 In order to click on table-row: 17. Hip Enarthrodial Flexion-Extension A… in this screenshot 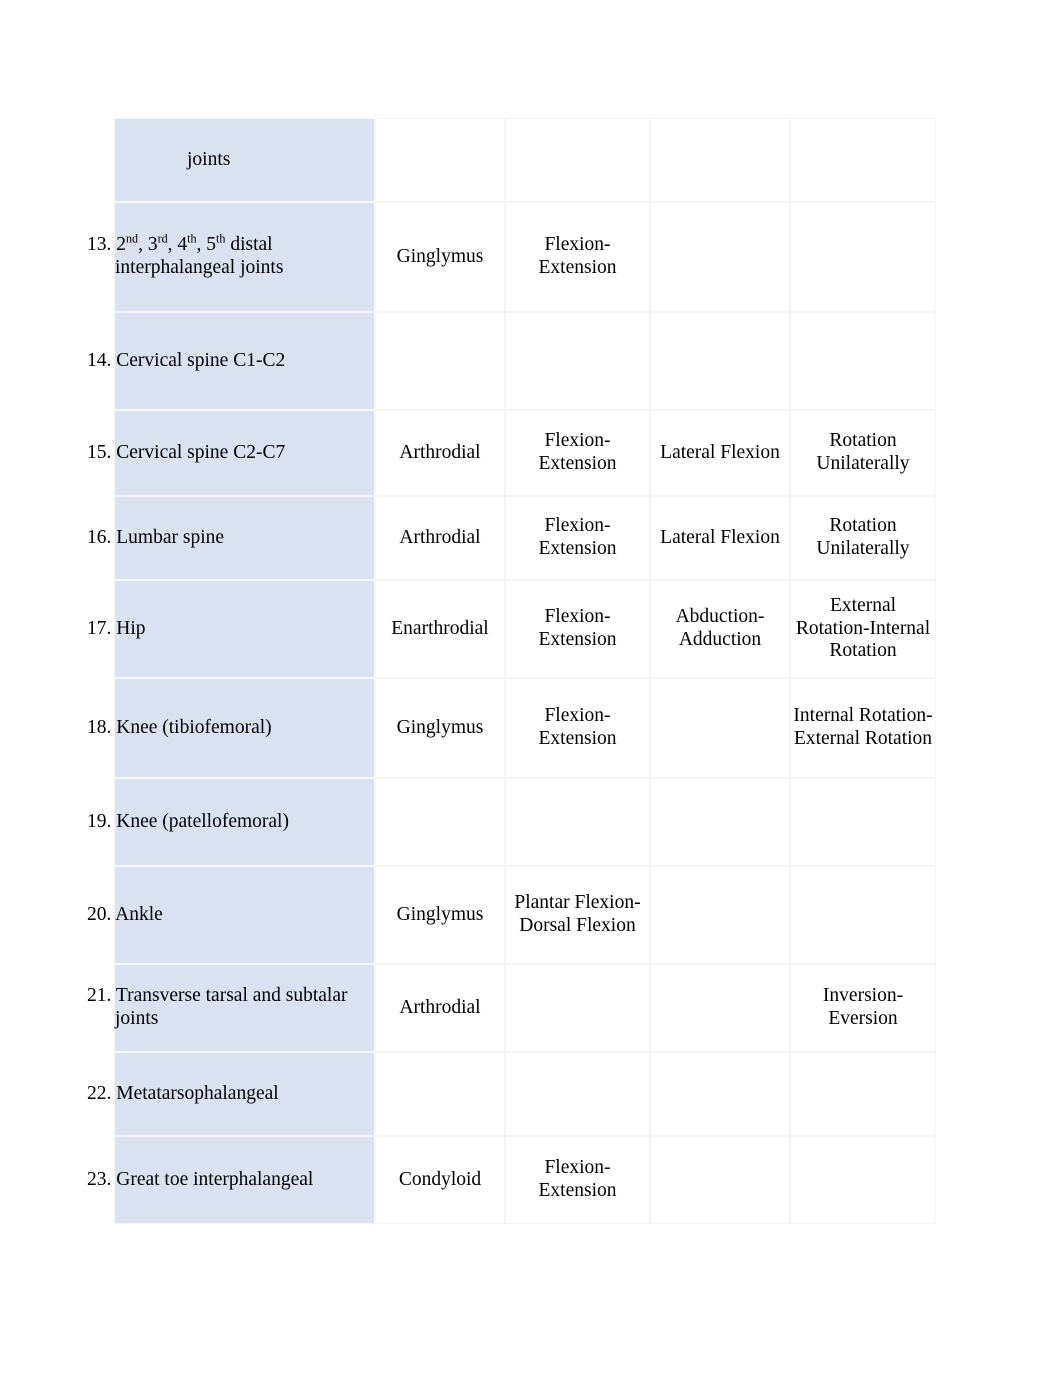, I will do `click(511, 629)`.